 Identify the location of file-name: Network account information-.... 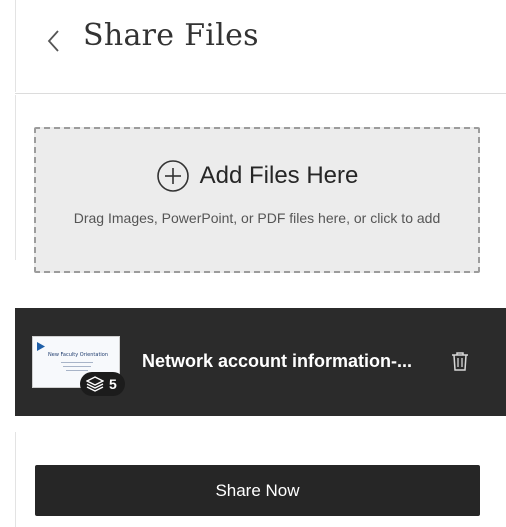
(277, 361).